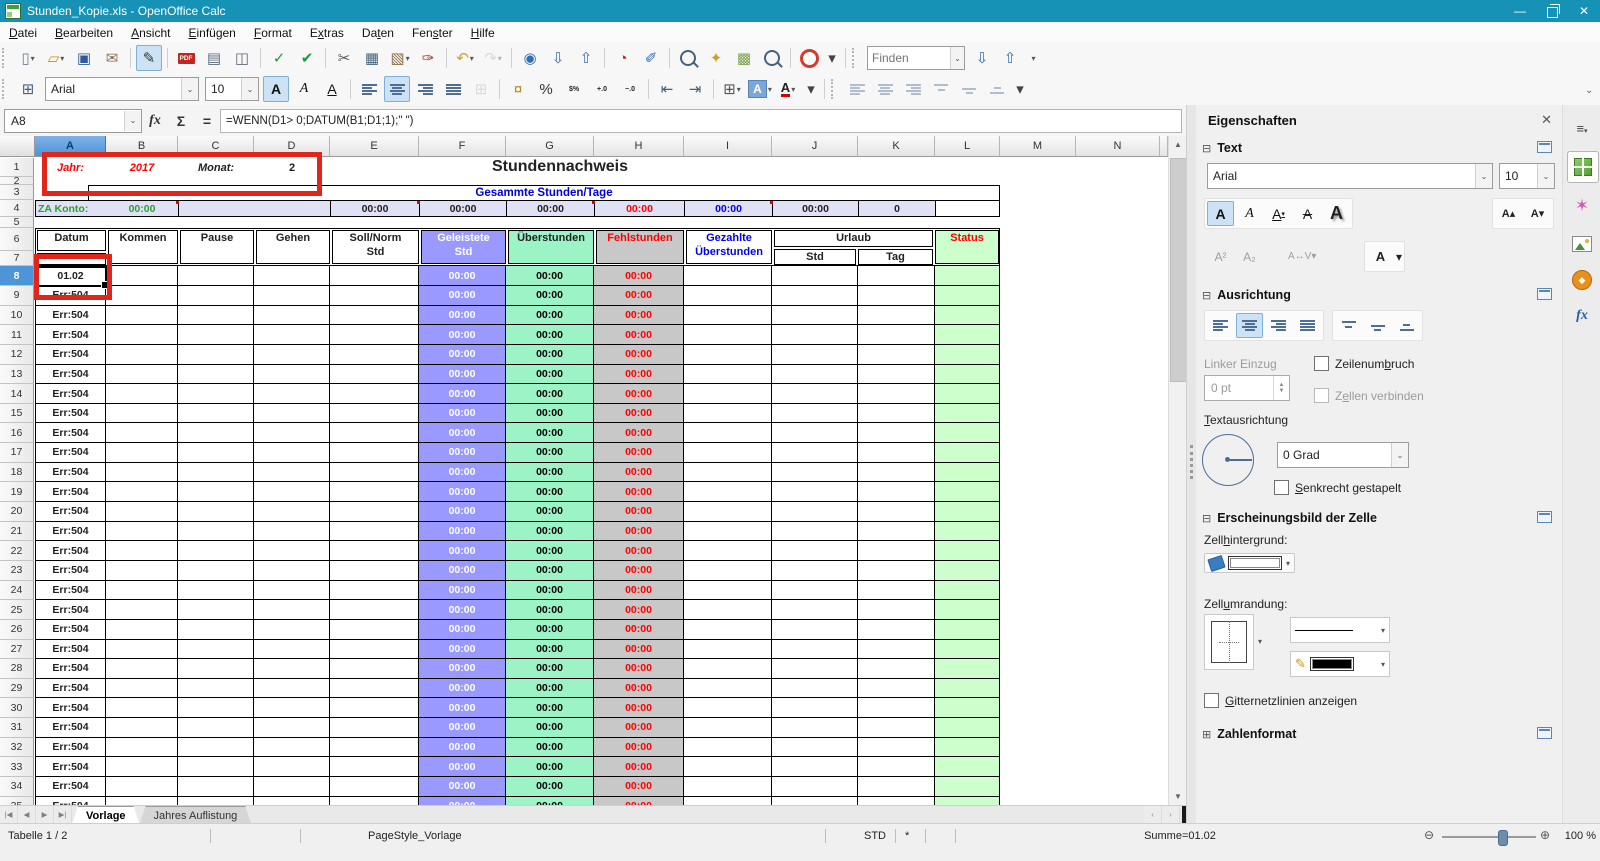 The height and width of the screenshot is (861, 1600). What do you see at coordinates (1281, 487) in the screenshot?
I see `checkbox-icon` at bounding box center [1281, 487].